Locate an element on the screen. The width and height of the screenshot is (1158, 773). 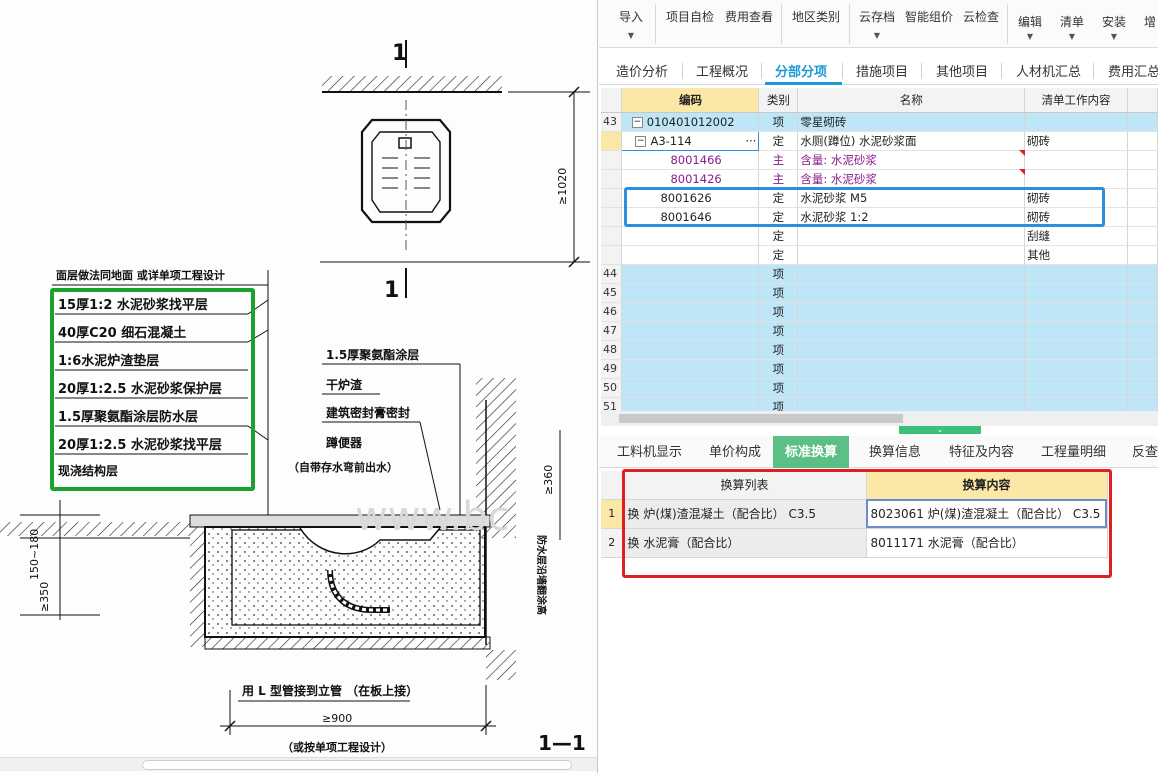
table-row: 8001466 主 含量: 水泥砂浆 is located at coordinates (879, 160).